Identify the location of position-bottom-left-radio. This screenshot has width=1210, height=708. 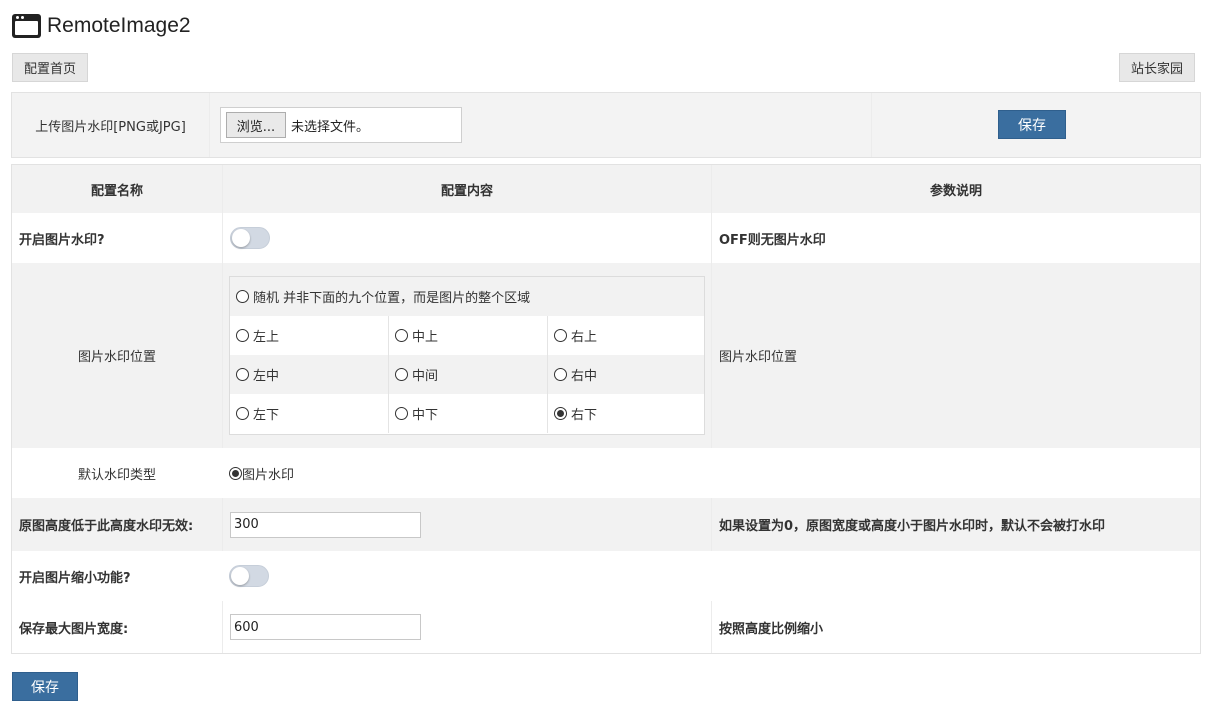
(242, 413).